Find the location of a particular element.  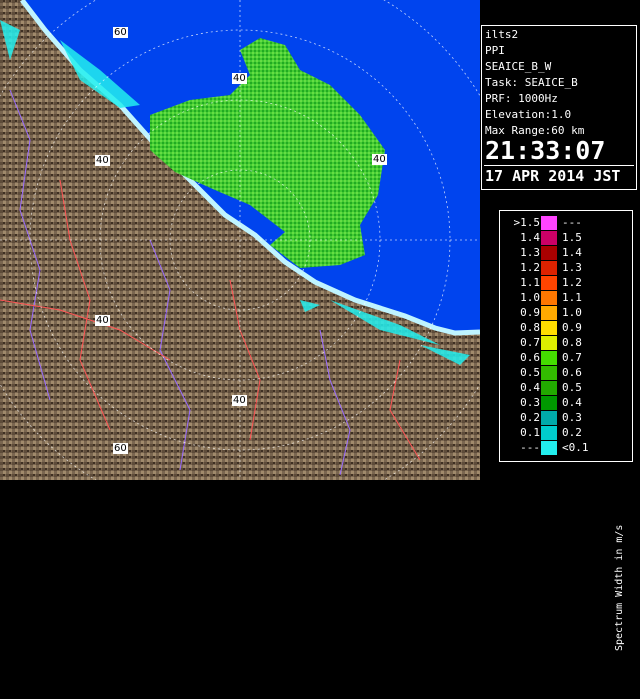

legend-row-high: 0.2 is located at coordinates (572, 432).